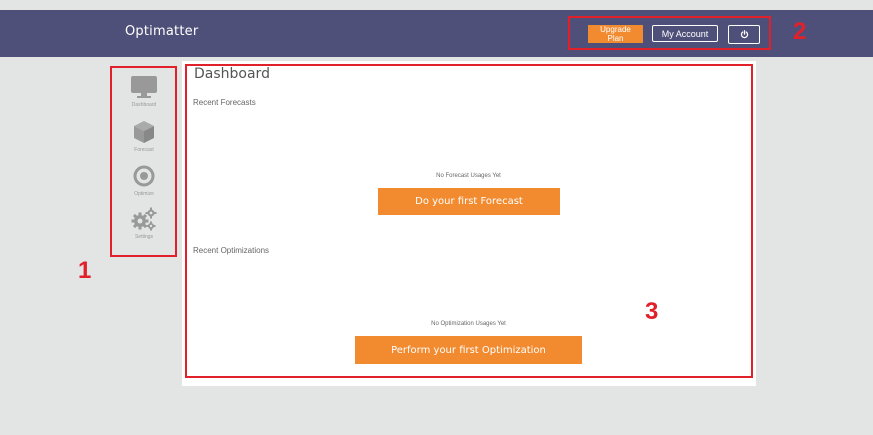 This screenshot has width=873, height=435. I want to click on annotation-number-3: 3, so click(652, 311).